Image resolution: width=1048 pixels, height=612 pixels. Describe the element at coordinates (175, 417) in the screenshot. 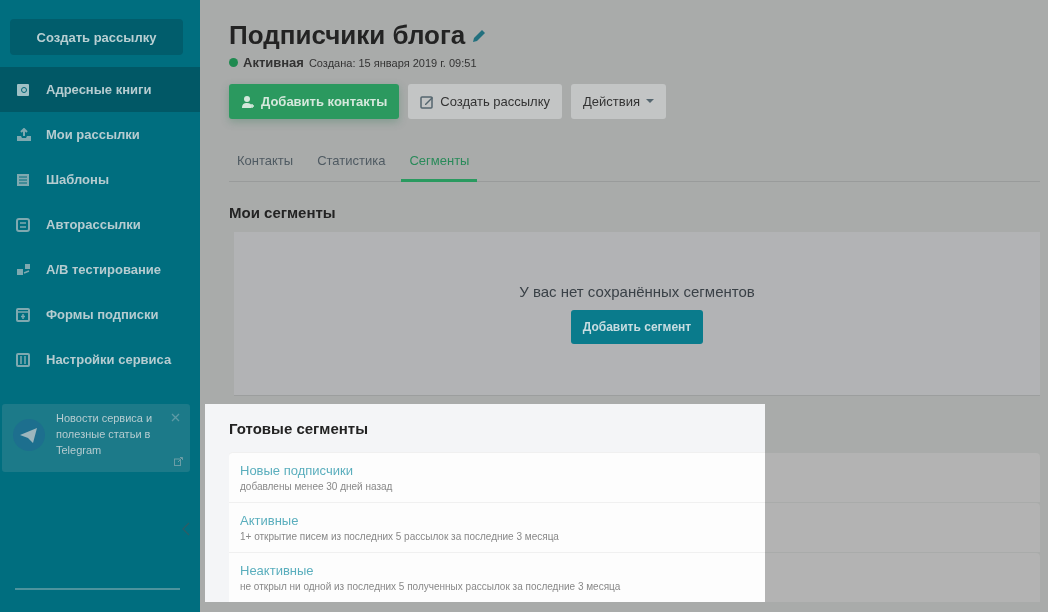

I see `close-icon` at that location.